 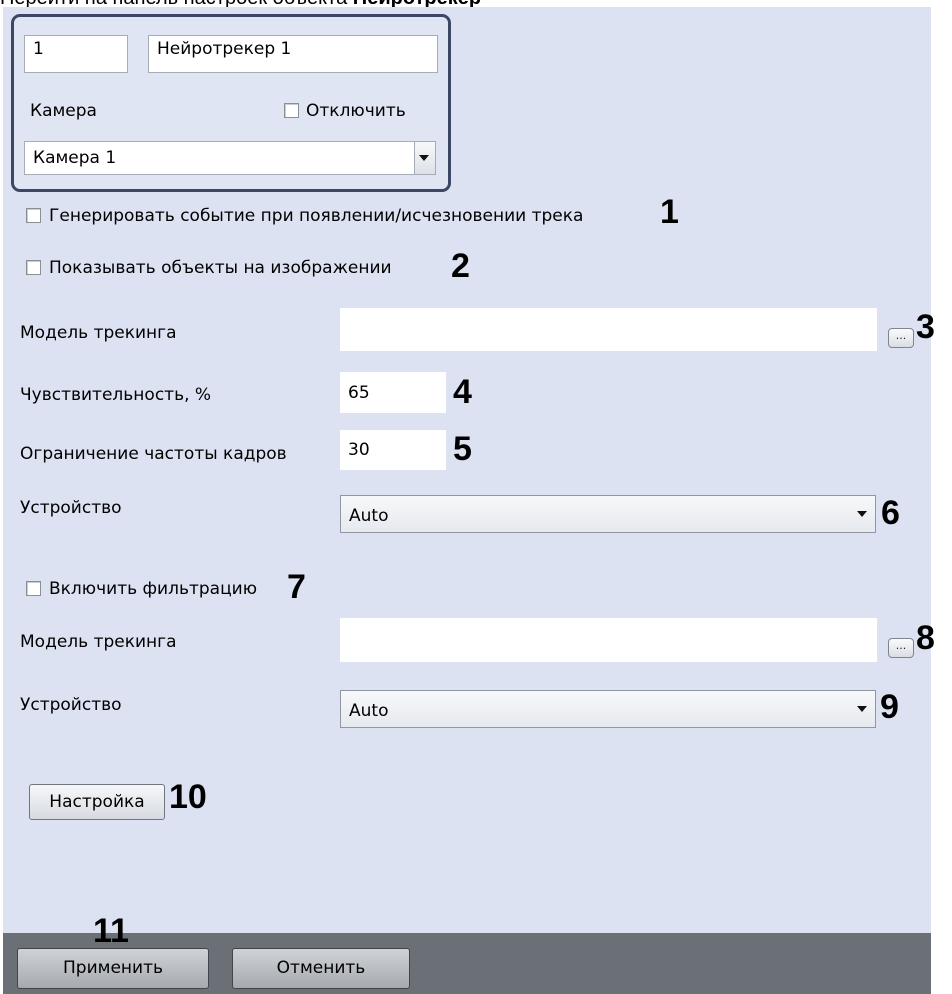 I want to click on marker-9: 9, so click(x=889, y=707).